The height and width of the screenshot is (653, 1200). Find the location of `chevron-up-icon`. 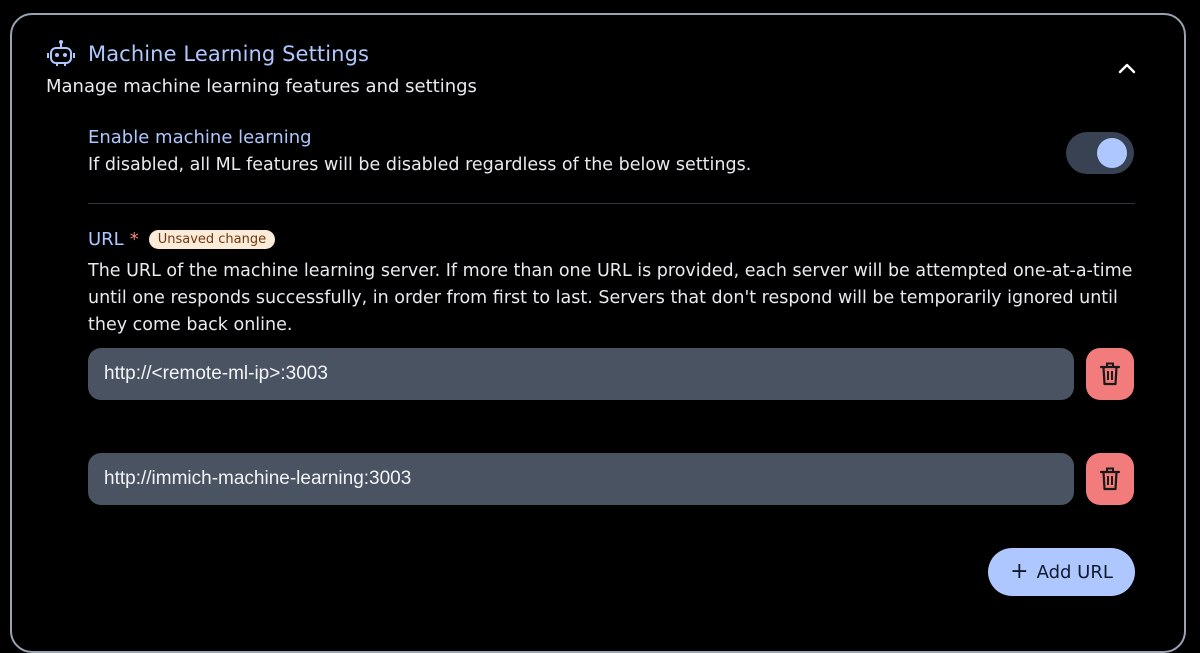

chevron-up-icon is located at coordinates (1127, 68).